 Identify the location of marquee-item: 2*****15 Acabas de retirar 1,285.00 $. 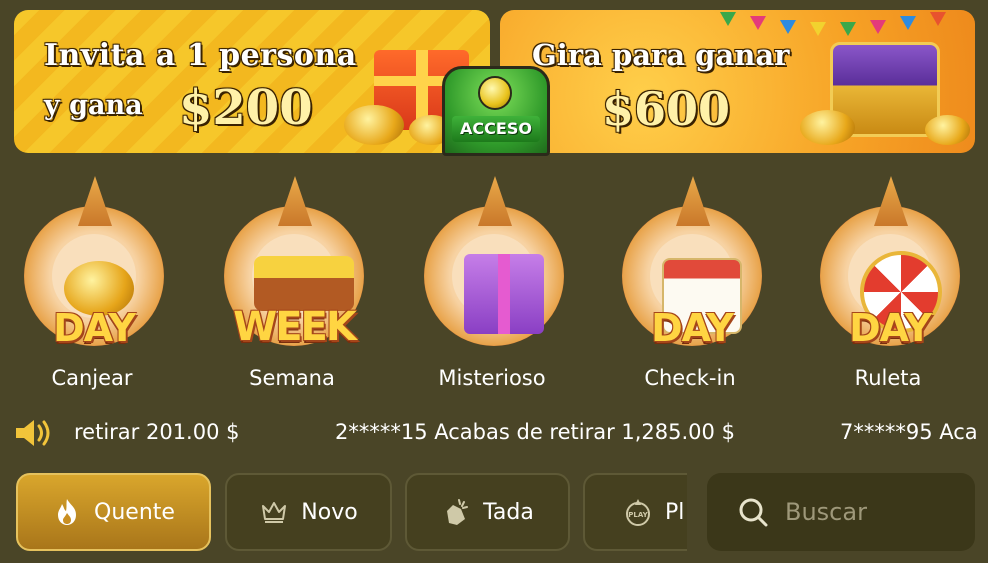
(535, 432).